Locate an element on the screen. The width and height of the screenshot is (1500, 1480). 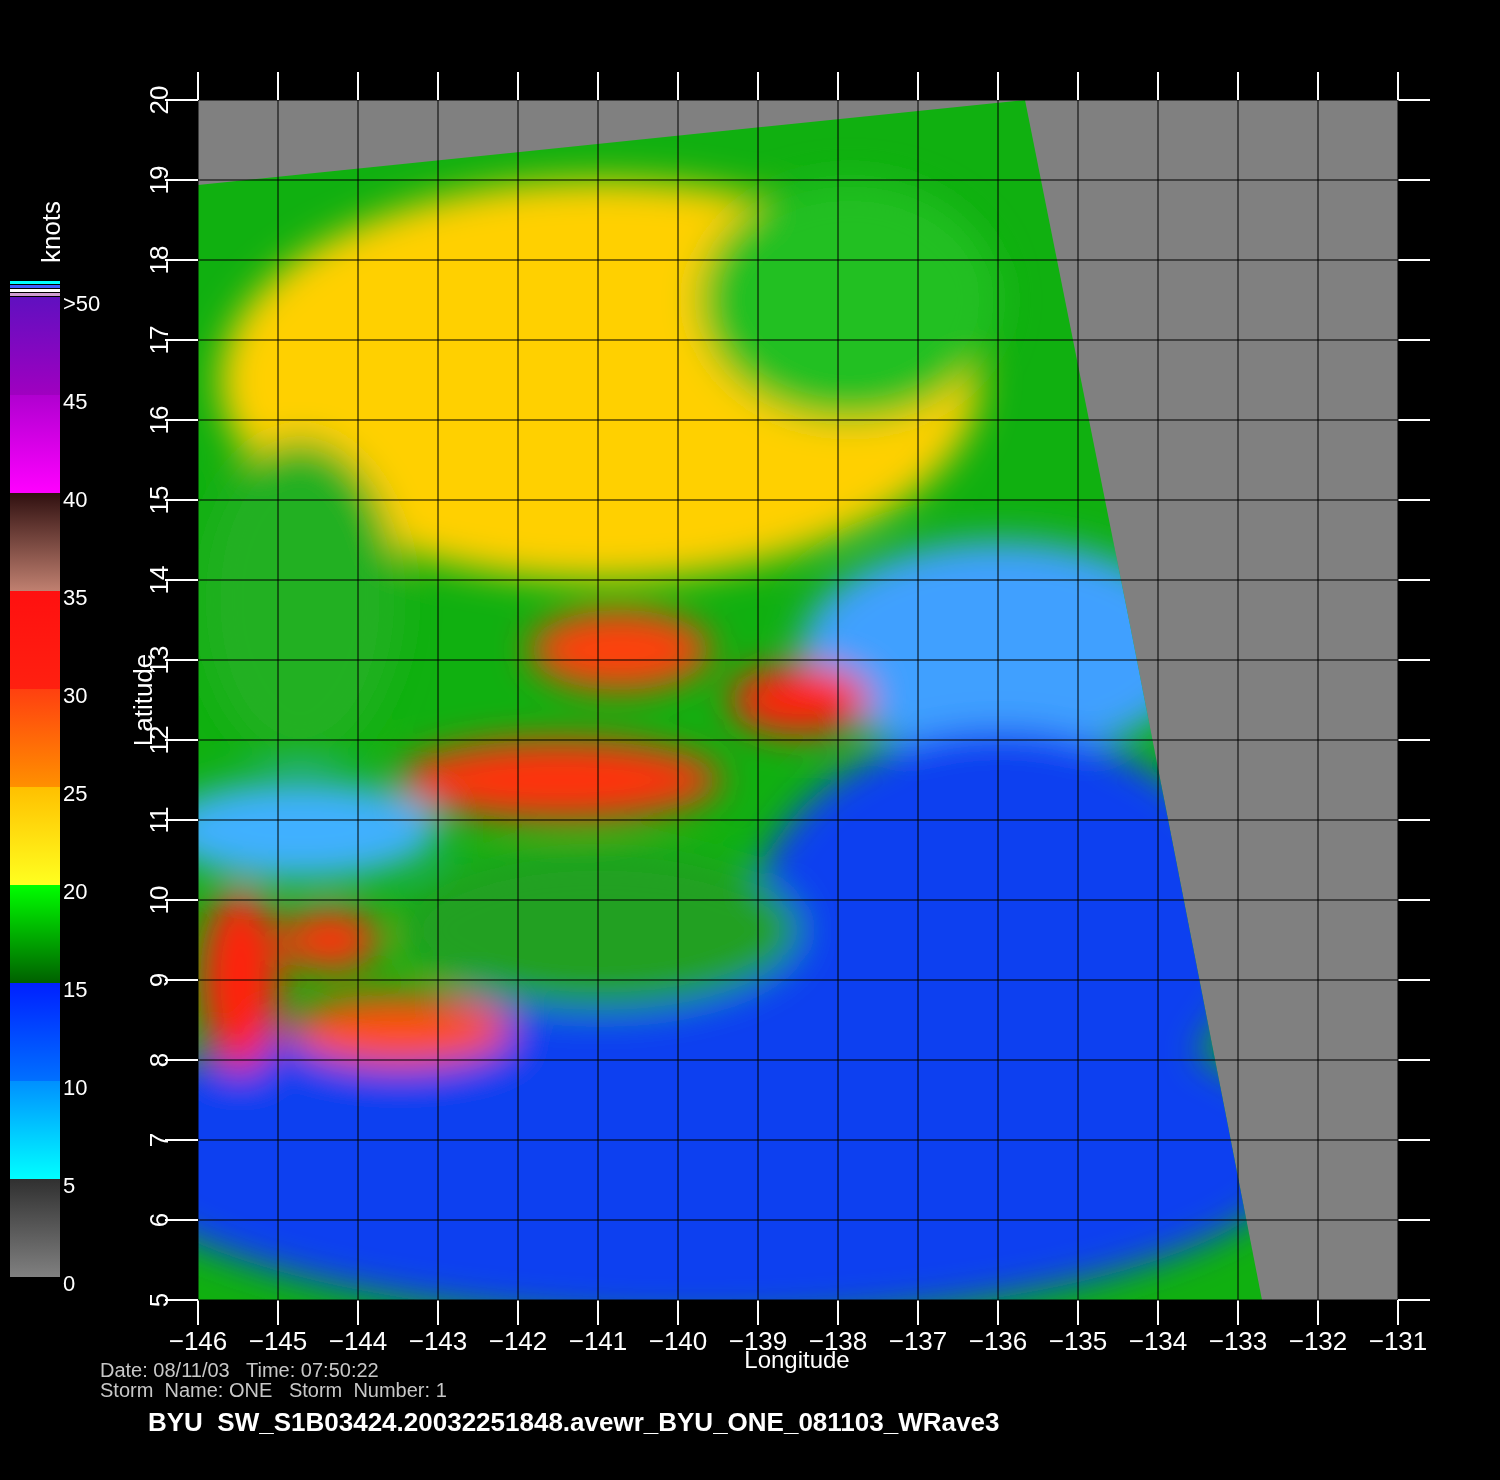
y-tick-label: 16 is located at coordinates (159, 420).